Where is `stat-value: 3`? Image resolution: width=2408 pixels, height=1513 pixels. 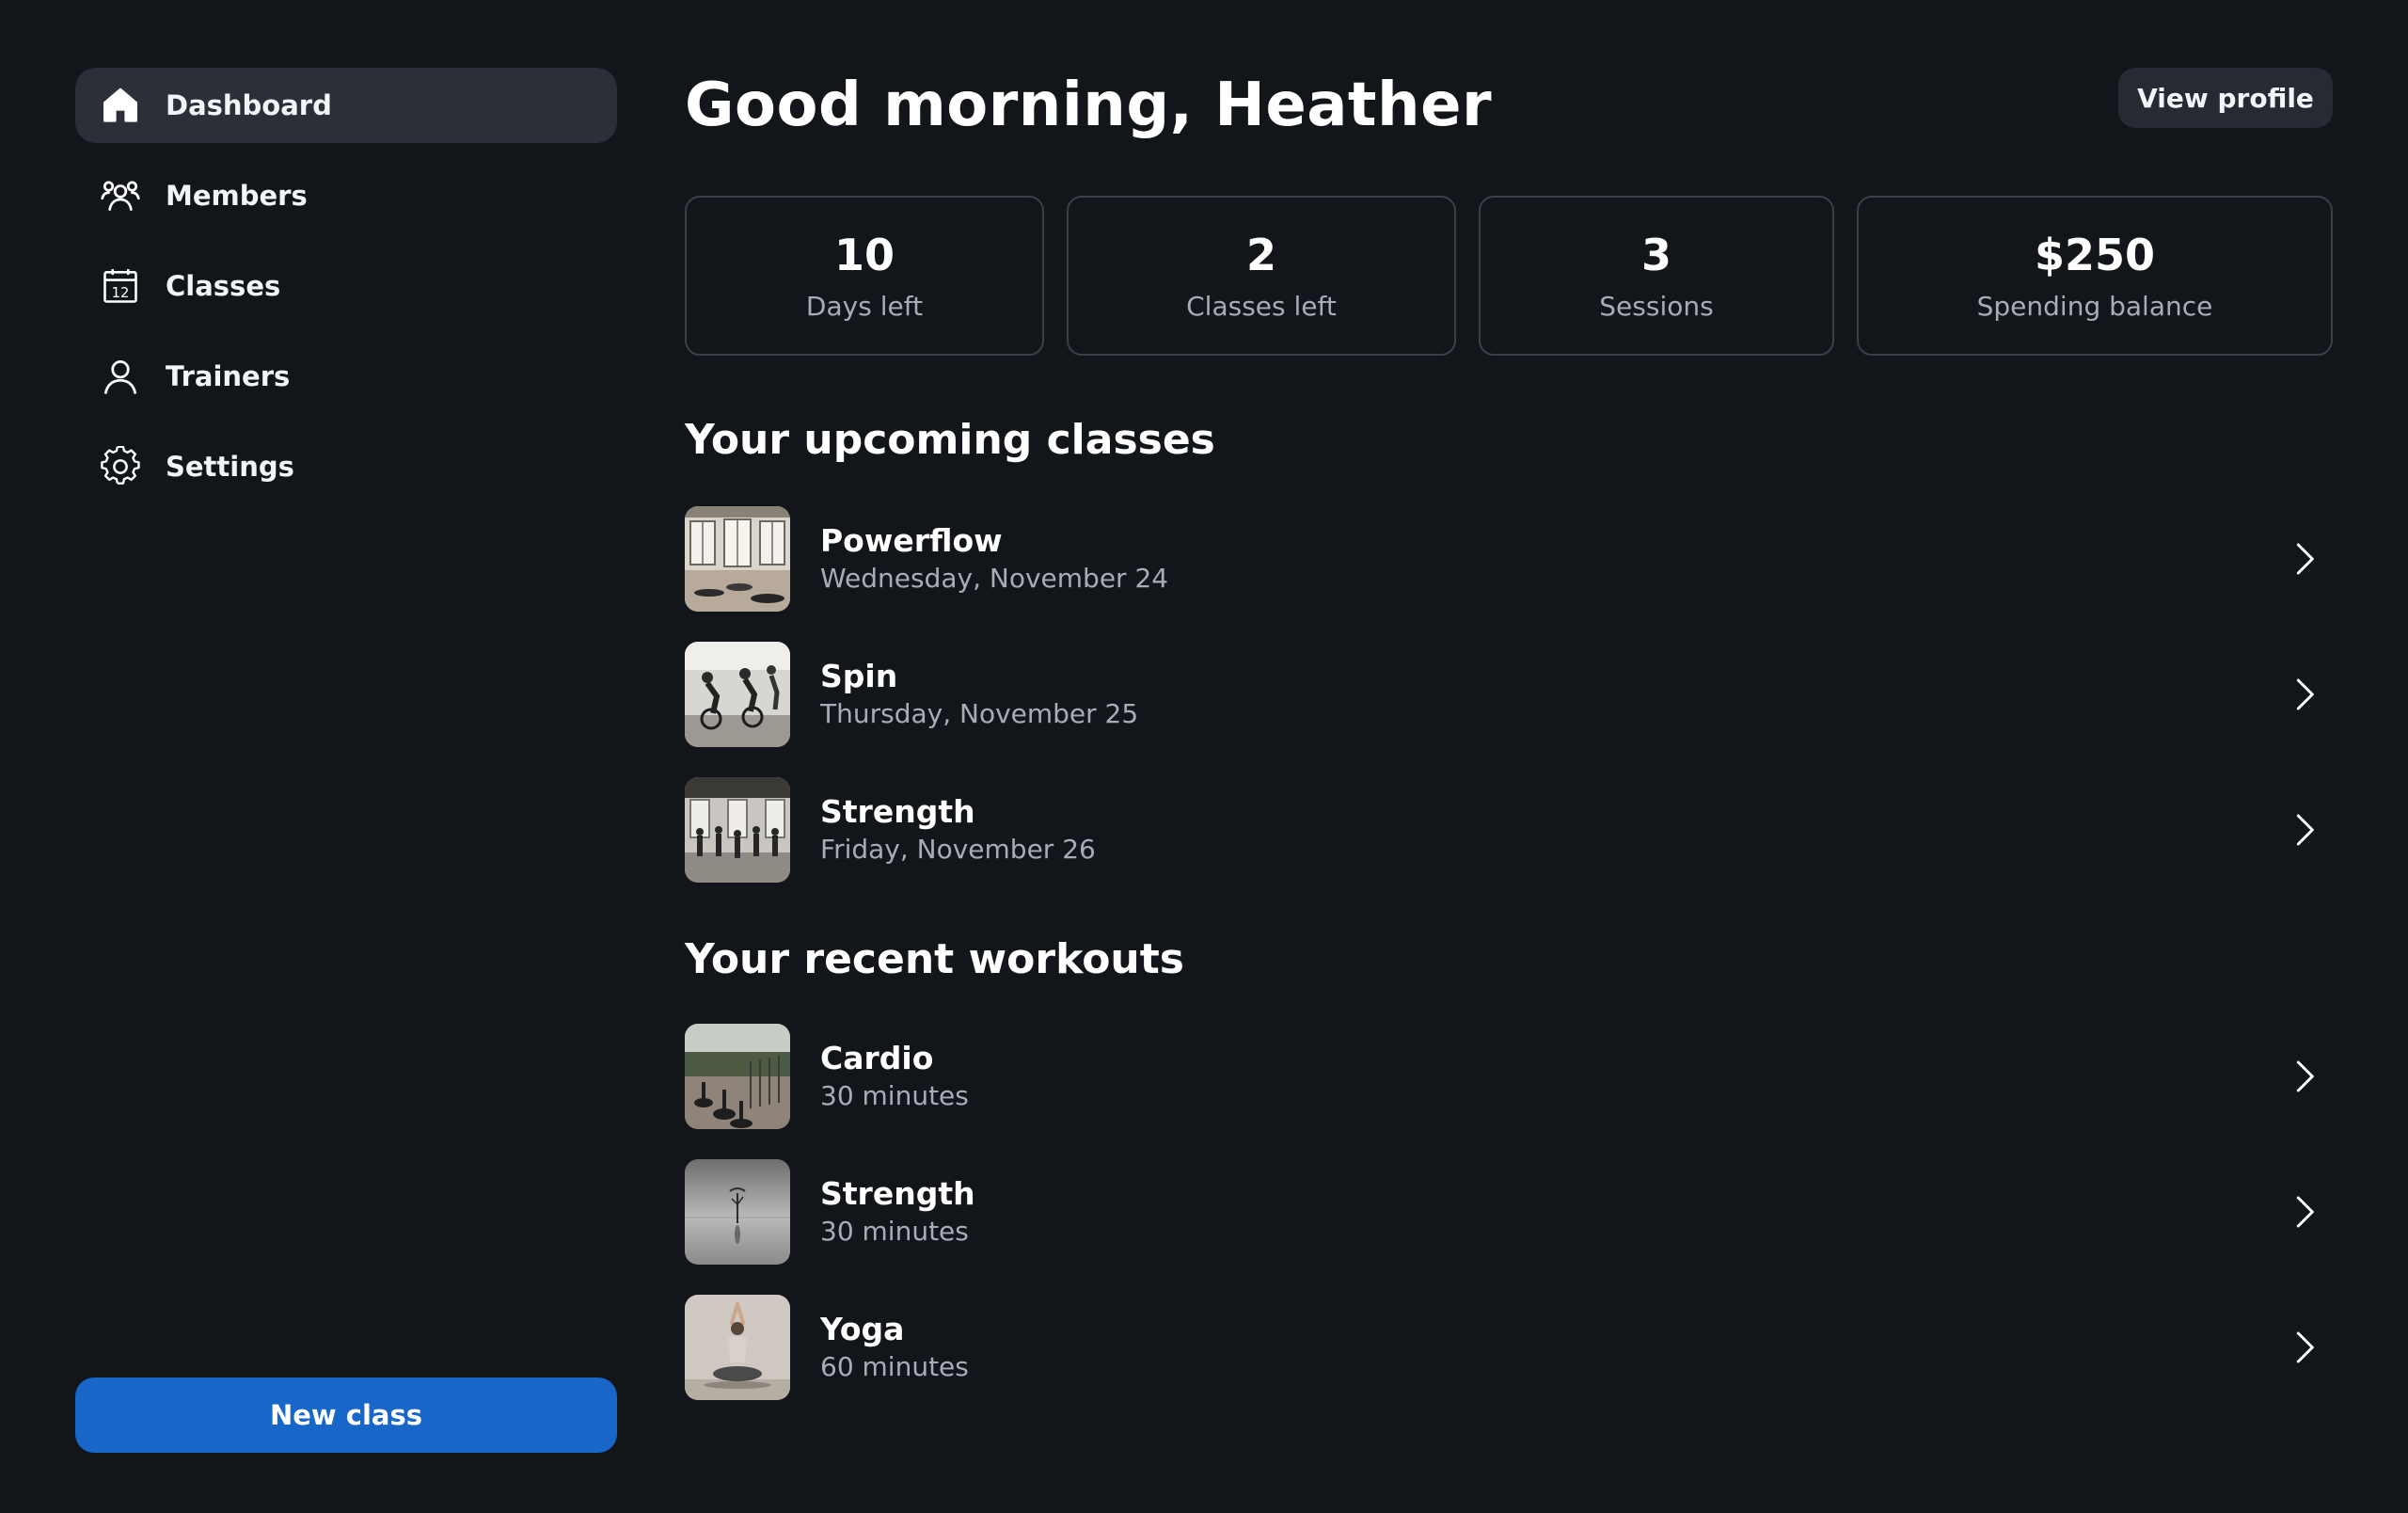
stat-value: 3 is located at coordinates (1656, 255).